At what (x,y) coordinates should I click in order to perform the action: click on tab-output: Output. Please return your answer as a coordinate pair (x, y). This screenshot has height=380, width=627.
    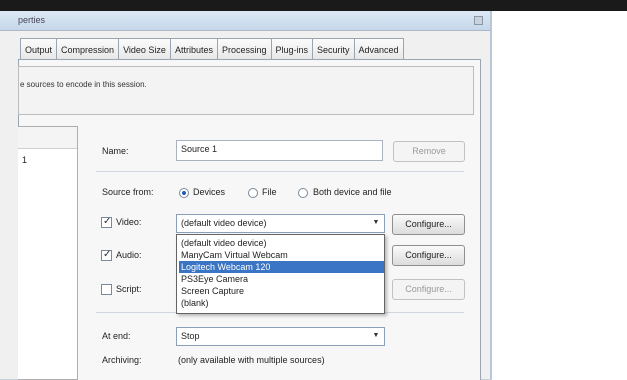
    Looking at the image, I should click on (39, 49).